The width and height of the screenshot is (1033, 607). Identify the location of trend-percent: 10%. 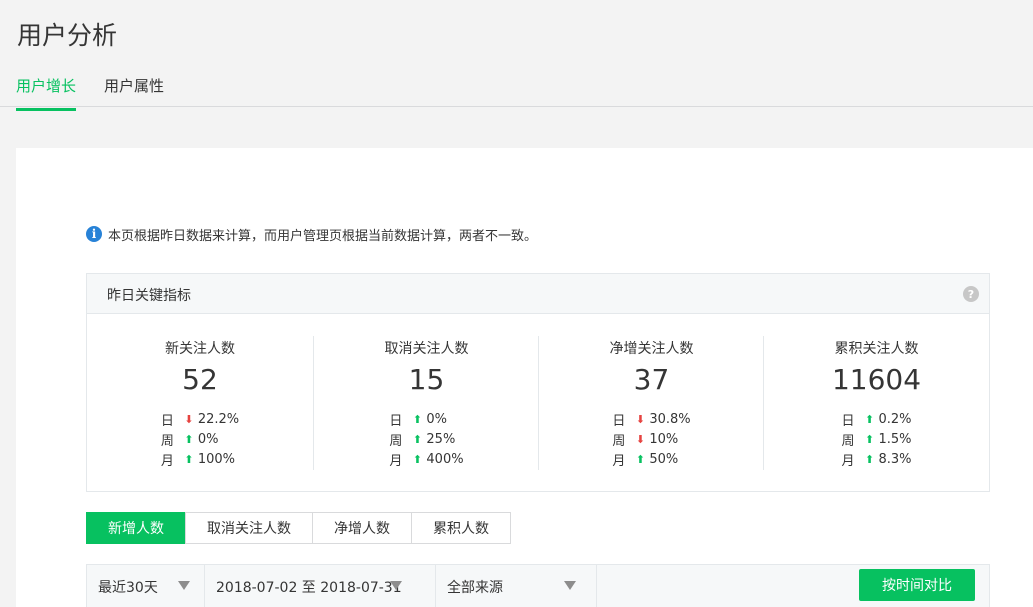
(664, 439).